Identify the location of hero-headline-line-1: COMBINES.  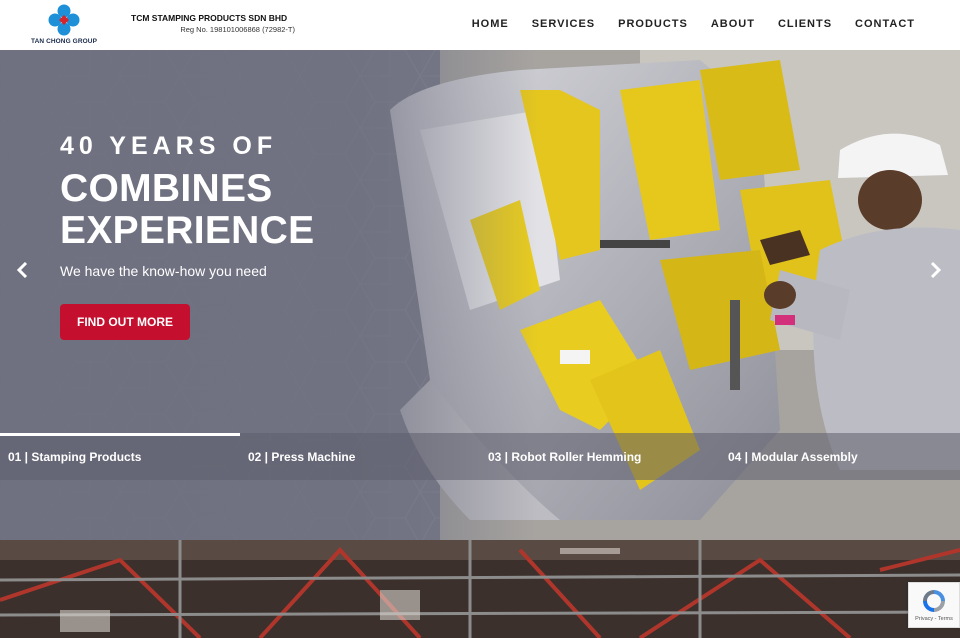
(166, 188).